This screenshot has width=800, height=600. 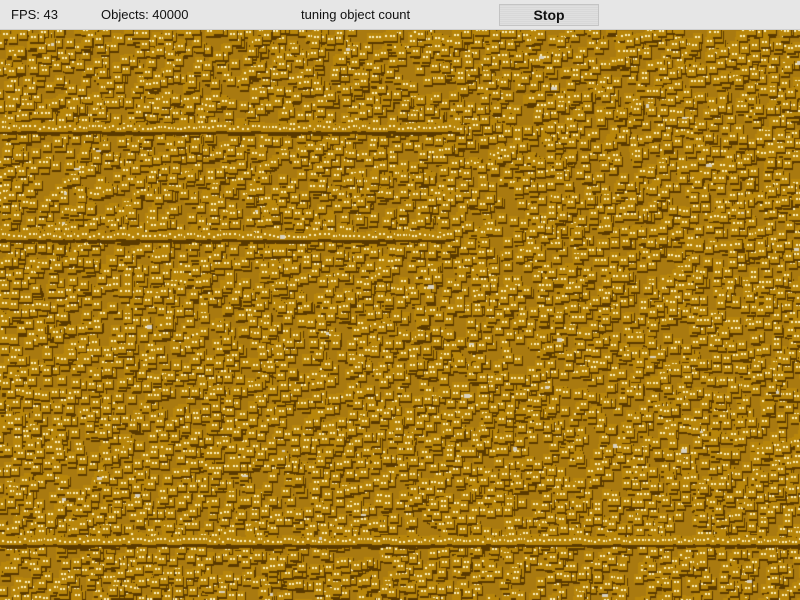 What do you see at coordinates (34, 14) in the screenshot?
I see `fps-counter: FPS: 43` at bounding box center [34, 14].